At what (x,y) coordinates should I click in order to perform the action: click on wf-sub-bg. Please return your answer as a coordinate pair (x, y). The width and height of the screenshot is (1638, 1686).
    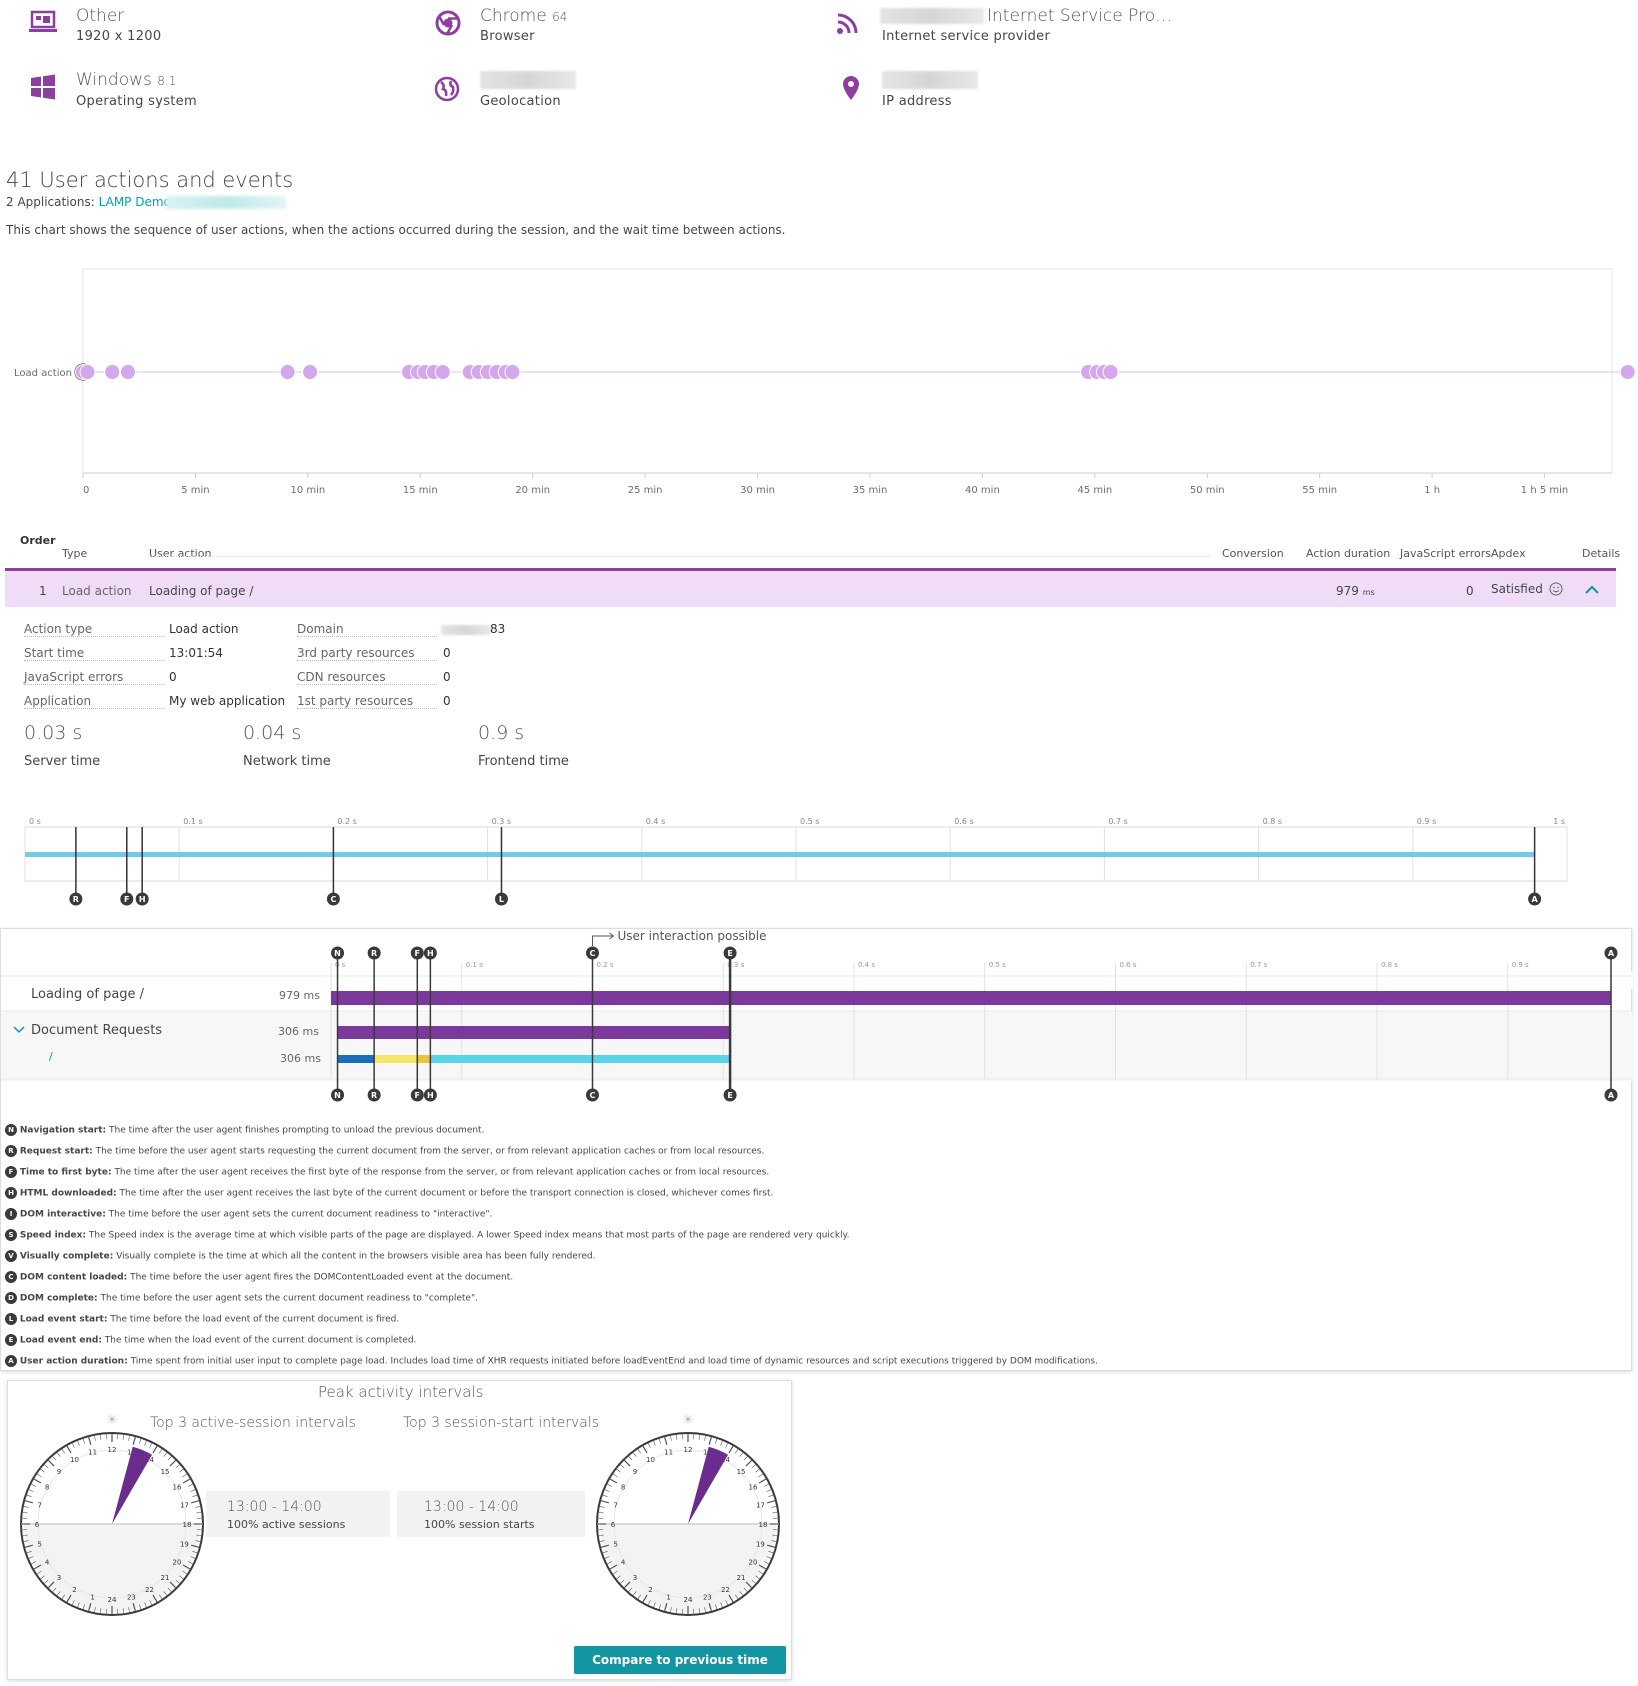
    Looking at the image, I should click on (817, 1046).